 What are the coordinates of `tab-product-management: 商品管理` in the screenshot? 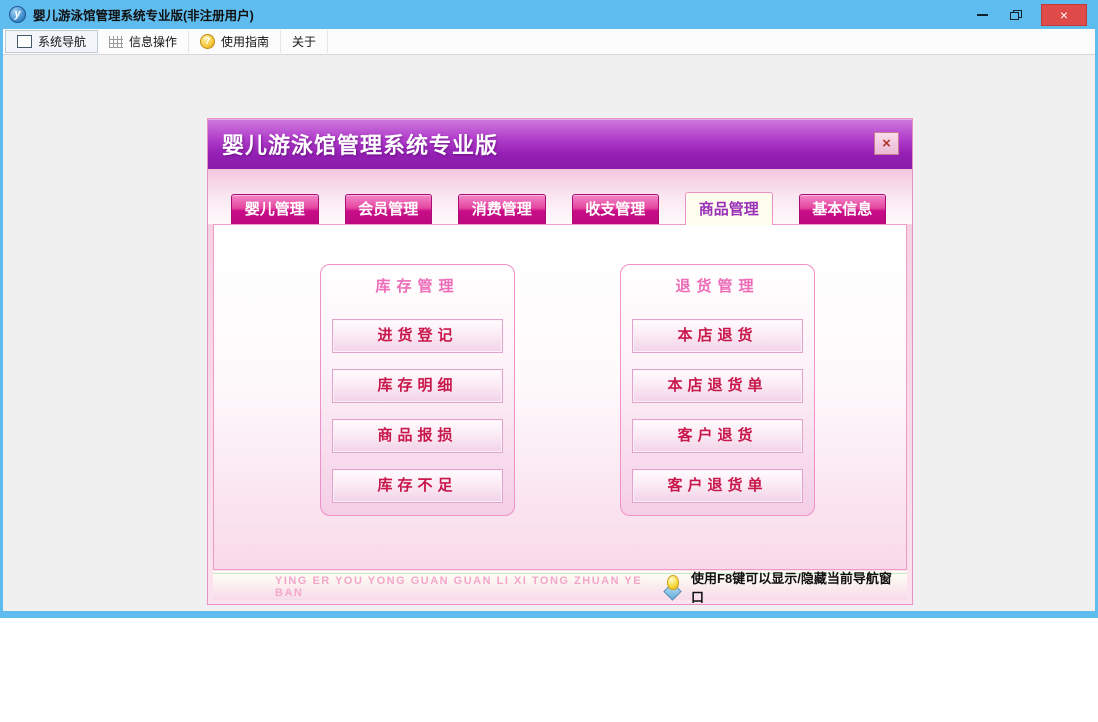 It's located at (729, 208).